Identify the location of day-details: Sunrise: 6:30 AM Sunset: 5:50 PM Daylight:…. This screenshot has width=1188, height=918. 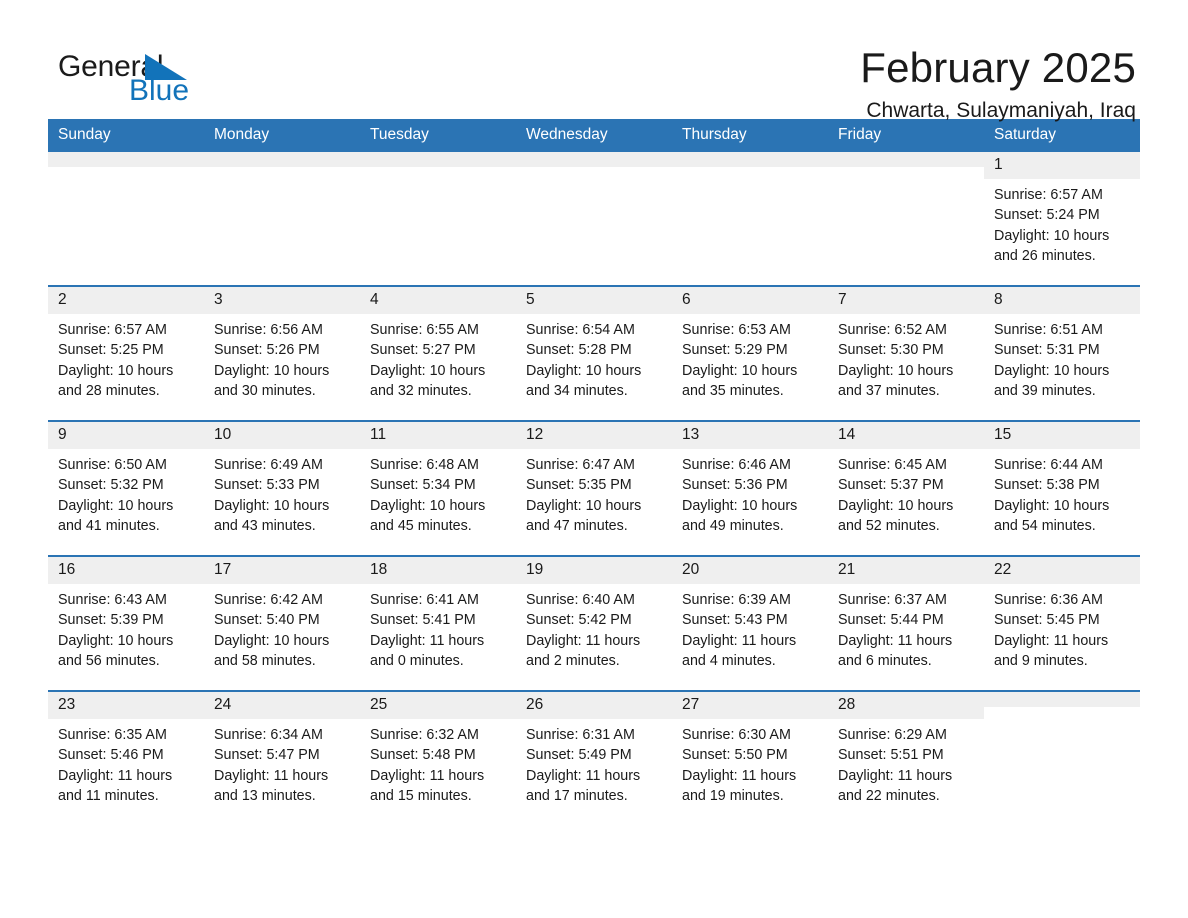
(750, 762).